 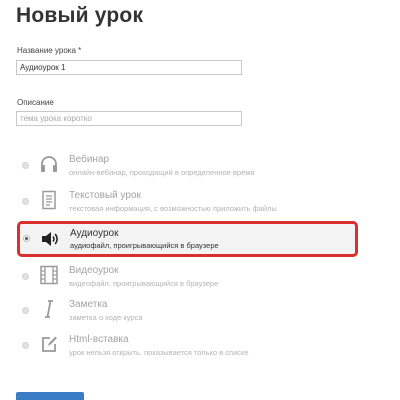 I want to click on description-label: Описание, so click(x=35, y=102).